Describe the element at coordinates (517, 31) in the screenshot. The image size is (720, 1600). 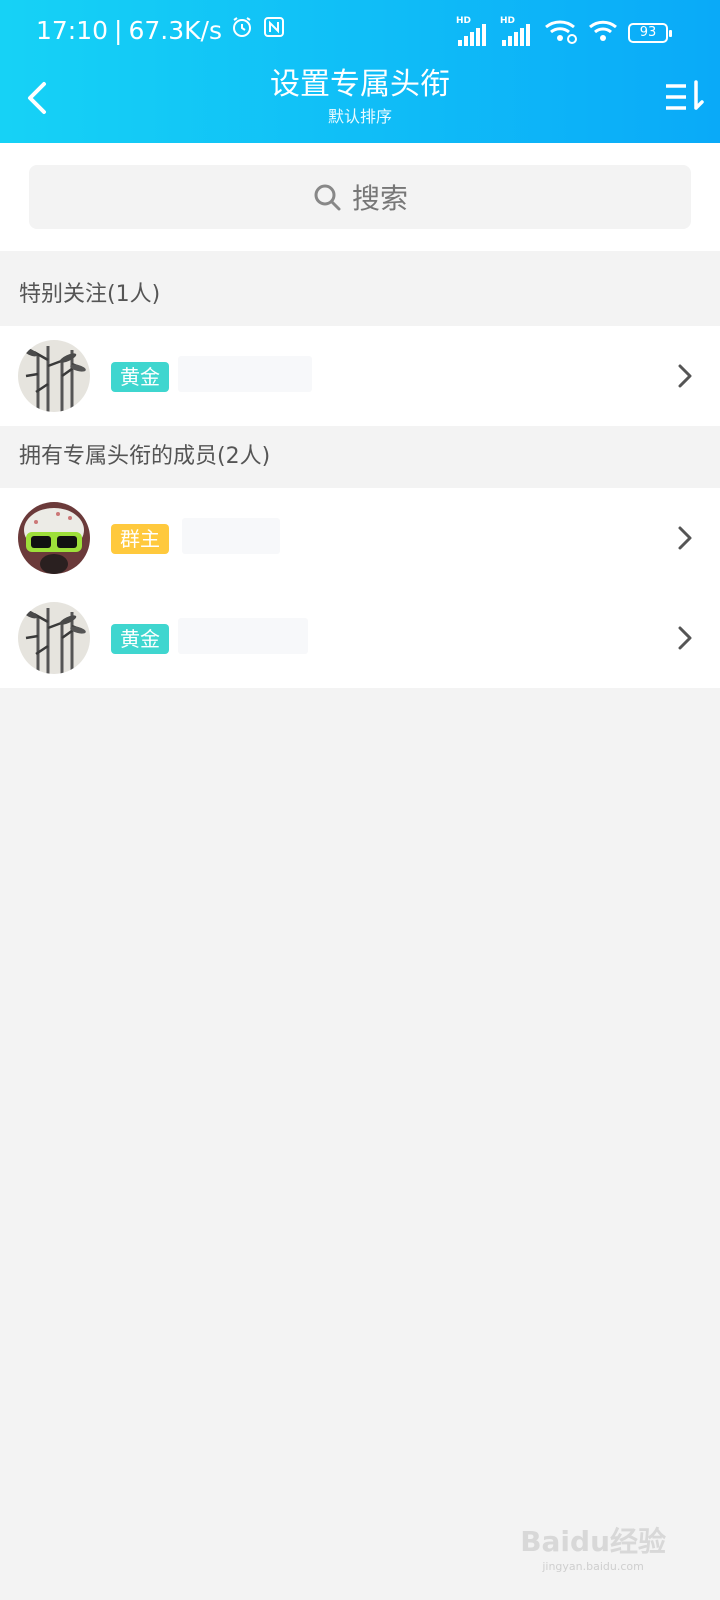
I see `signal-icon-2: HD` at that location.